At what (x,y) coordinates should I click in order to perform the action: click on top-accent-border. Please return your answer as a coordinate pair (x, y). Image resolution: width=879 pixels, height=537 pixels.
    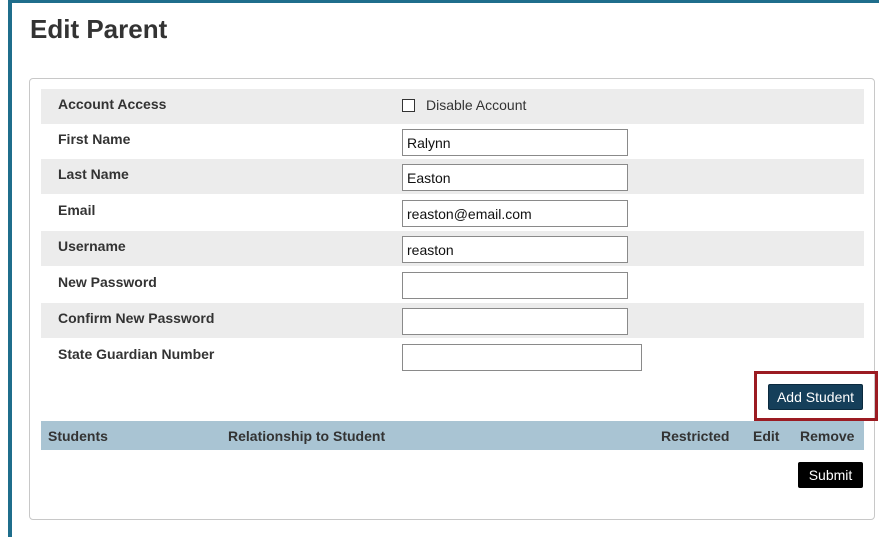
    Looking at the image, I should click on (443, 1).